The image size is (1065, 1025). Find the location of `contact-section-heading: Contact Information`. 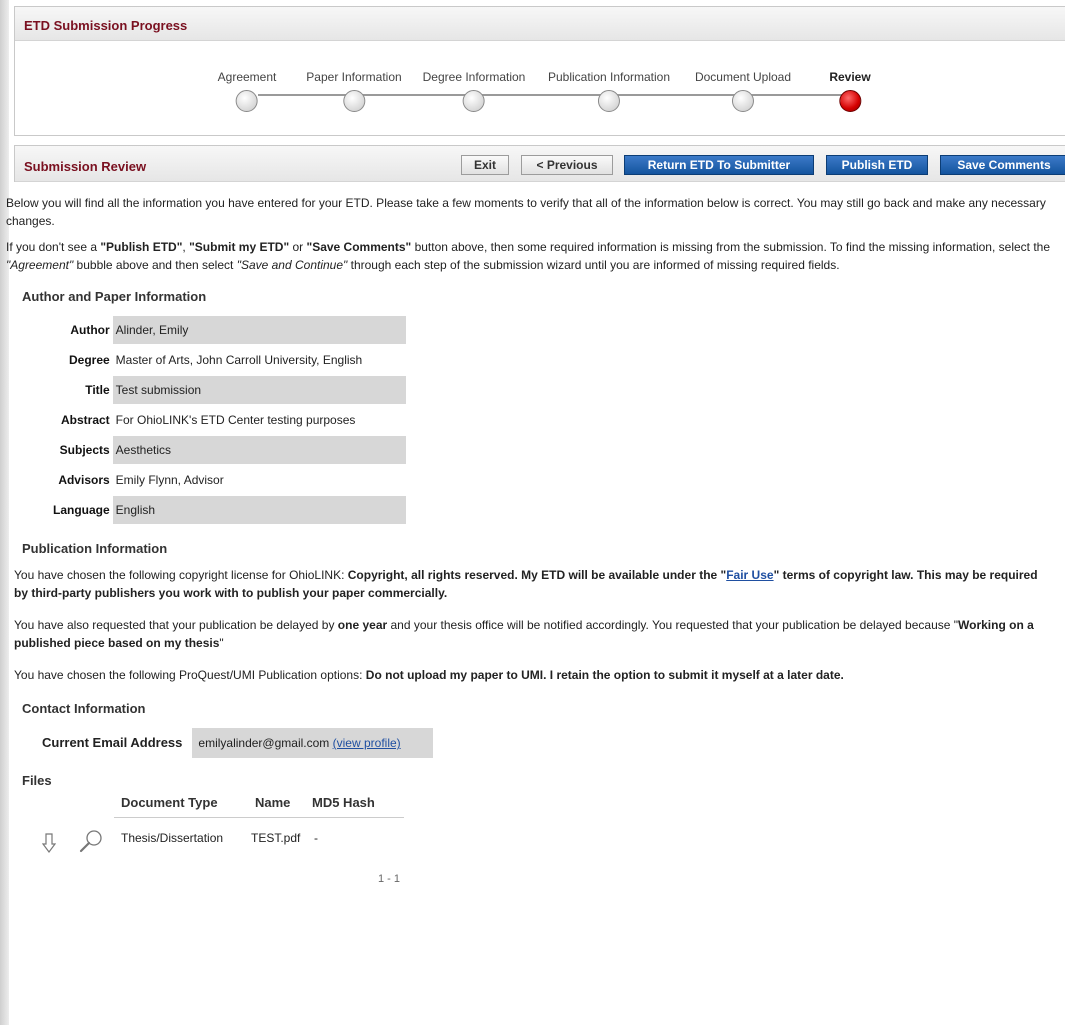

contact-section-heading: Contact Information is located at coordinates (84, 708).